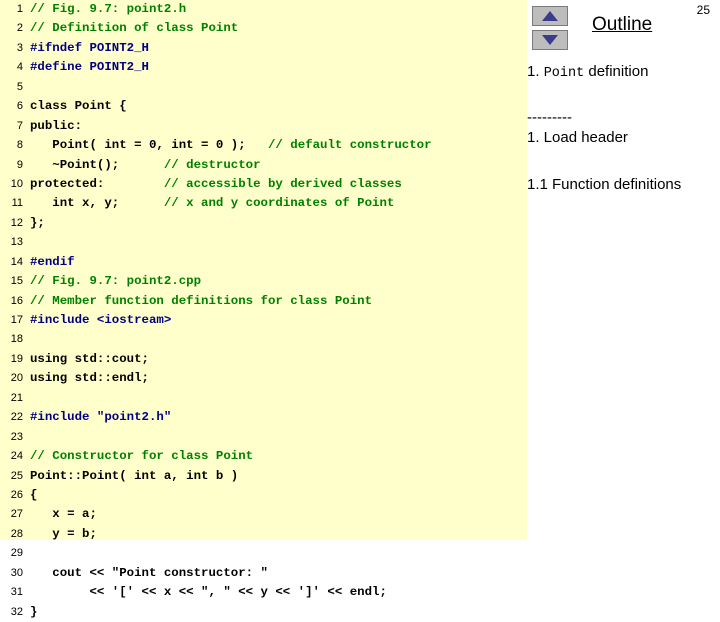 This screenshot has width=720, height=622. What do you see at coordinates (16, 494) in the screenshot?
I see `line-number: 26` at bounding box center [16, 494].